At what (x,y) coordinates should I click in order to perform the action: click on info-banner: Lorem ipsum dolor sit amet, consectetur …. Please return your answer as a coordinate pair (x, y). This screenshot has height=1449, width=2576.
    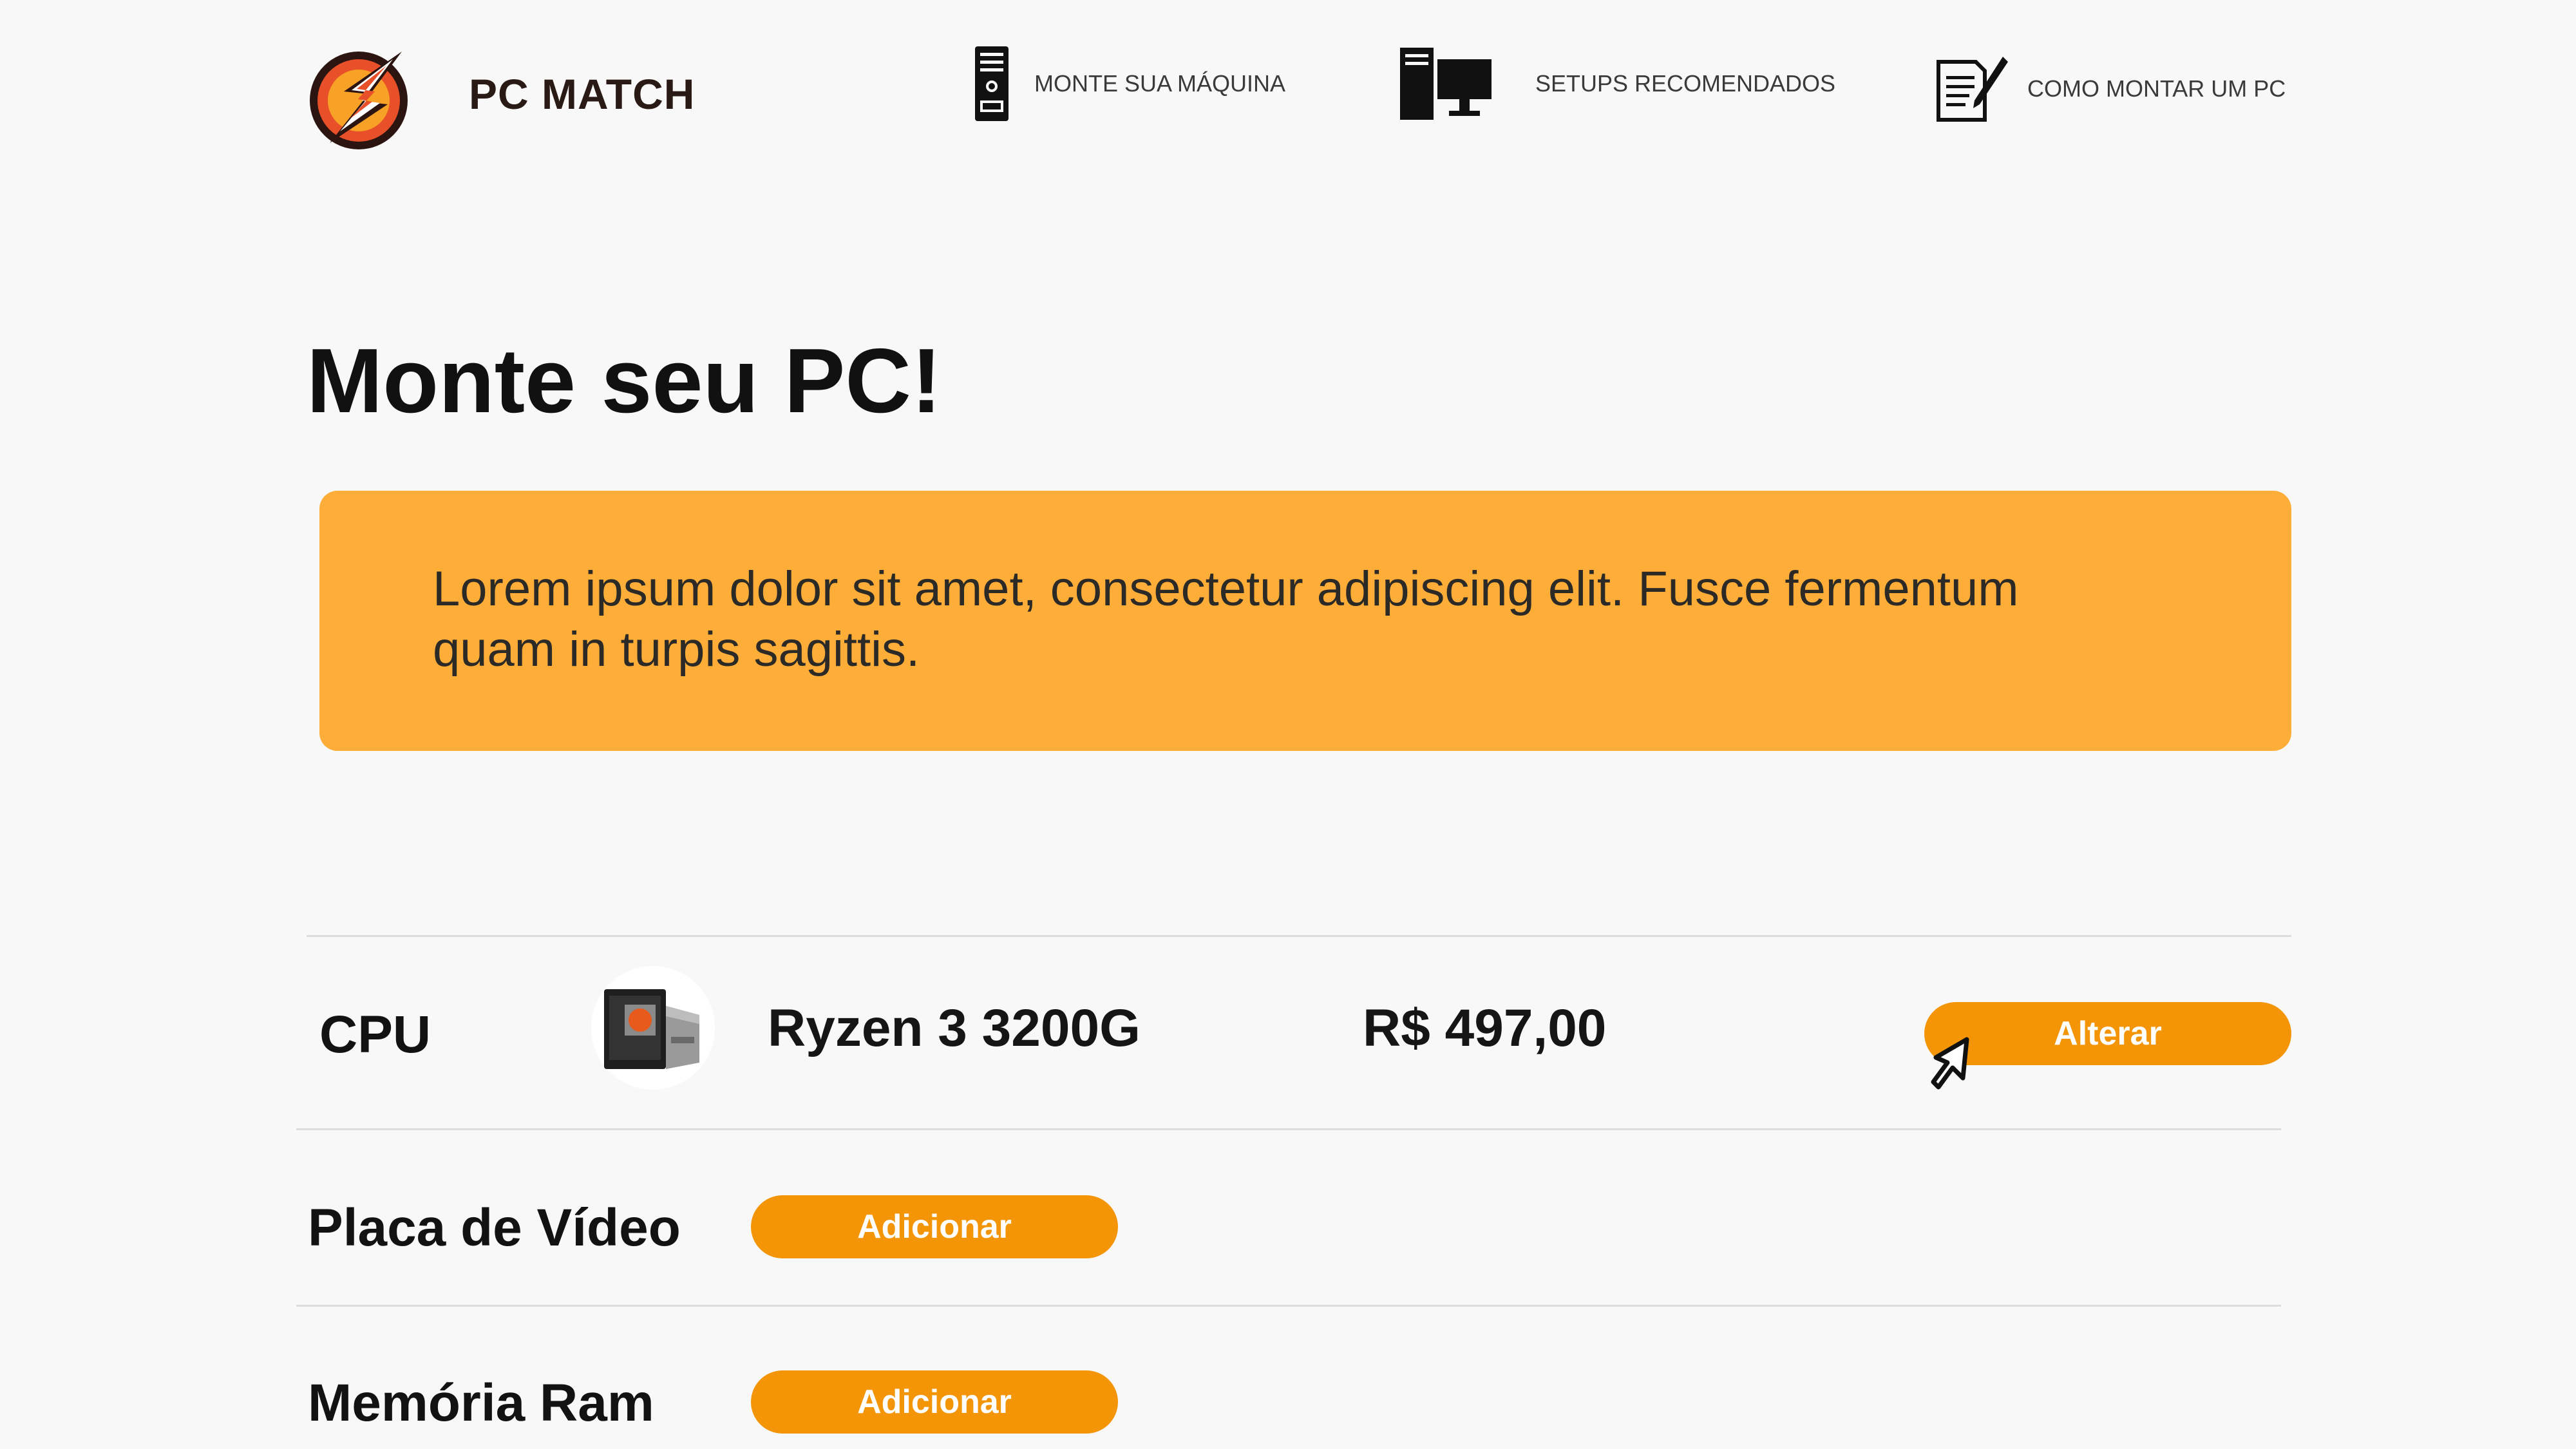
    Looking at the image, I should click on (1305, 621).